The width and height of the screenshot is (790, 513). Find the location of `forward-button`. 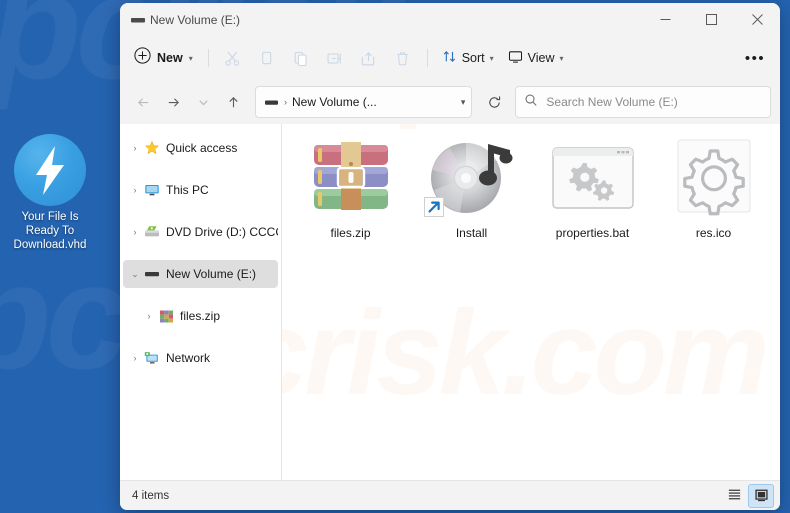

forward-button is located at coordinates (173, 102).